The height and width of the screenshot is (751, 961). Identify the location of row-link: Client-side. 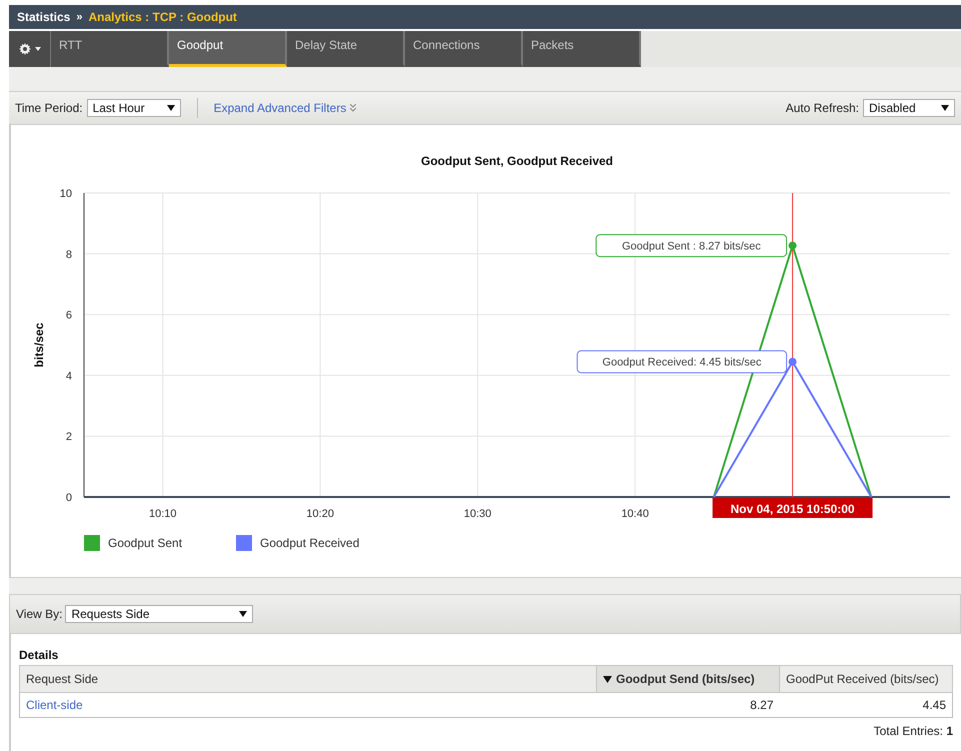
(54, 705).